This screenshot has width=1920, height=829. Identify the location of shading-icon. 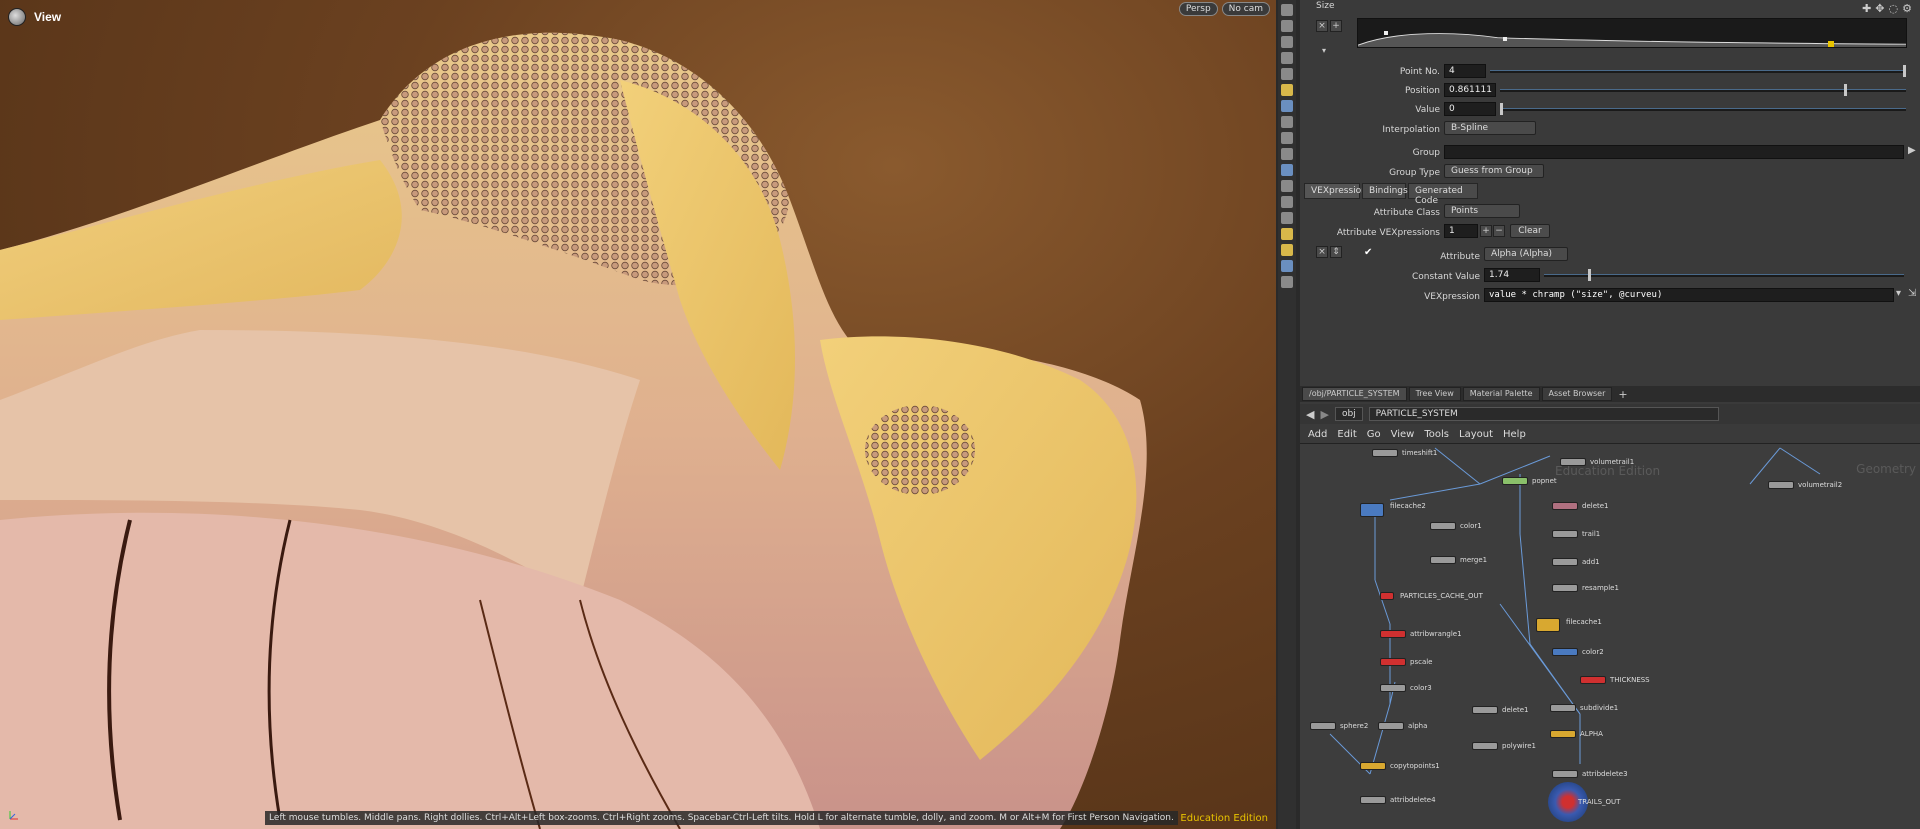
(1287, 90).